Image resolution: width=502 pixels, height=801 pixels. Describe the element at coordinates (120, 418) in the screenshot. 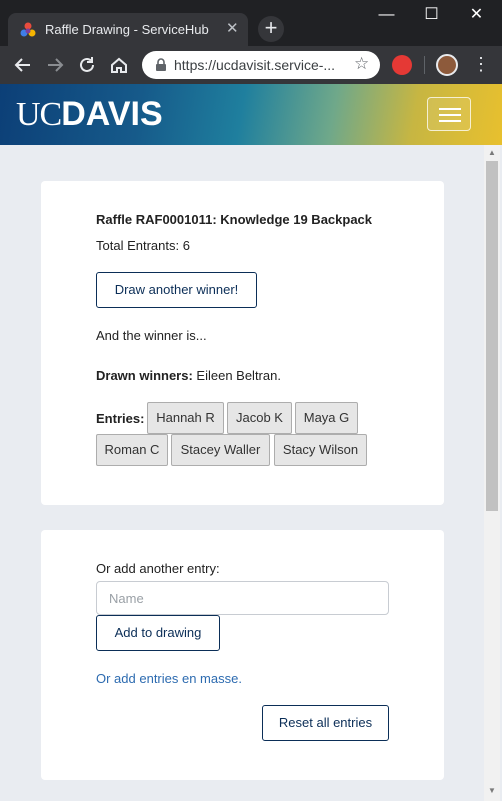

I see `entries-label: Entries:` at that location.